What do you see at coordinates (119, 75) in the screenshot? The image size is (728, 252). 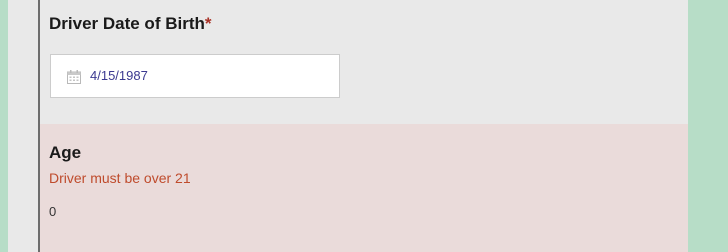 I see `dob-date-value: 4/15/1987` at bounding box center [119, 75].